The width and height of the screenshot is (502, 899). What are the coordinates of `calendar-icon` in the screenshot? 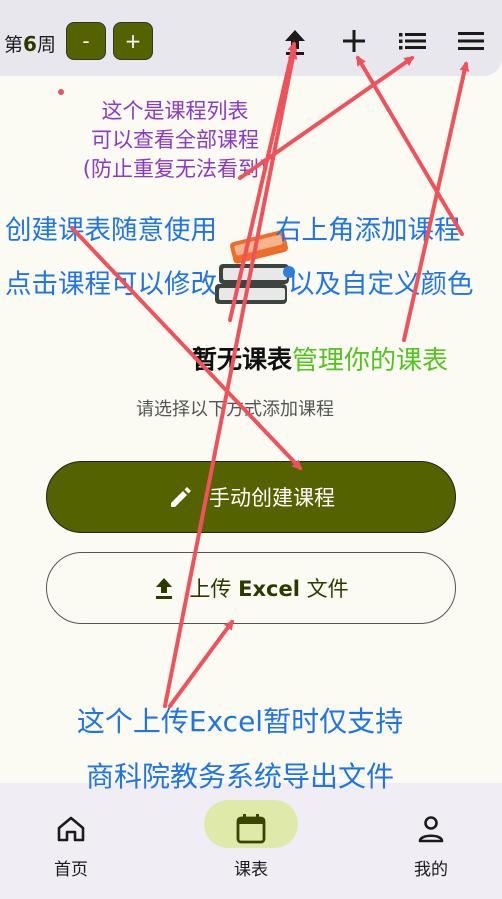 It's located at (251, 829).